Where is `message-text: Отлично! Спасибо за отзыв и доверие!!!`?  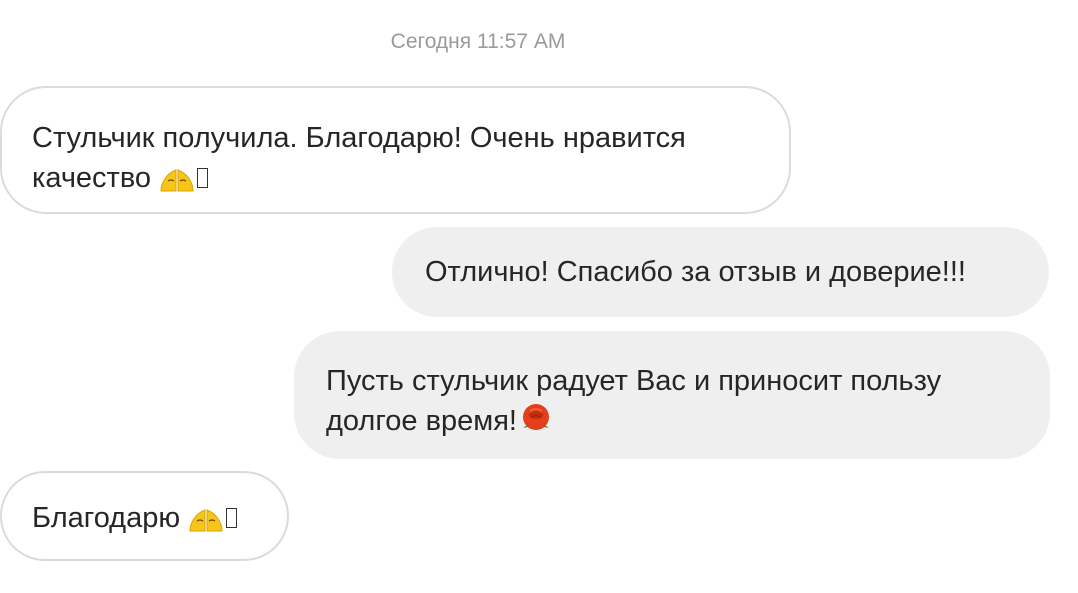 message-text: Отлично! Спасибо за отзыв и доверие!!! is located at coordinates (695, 272).